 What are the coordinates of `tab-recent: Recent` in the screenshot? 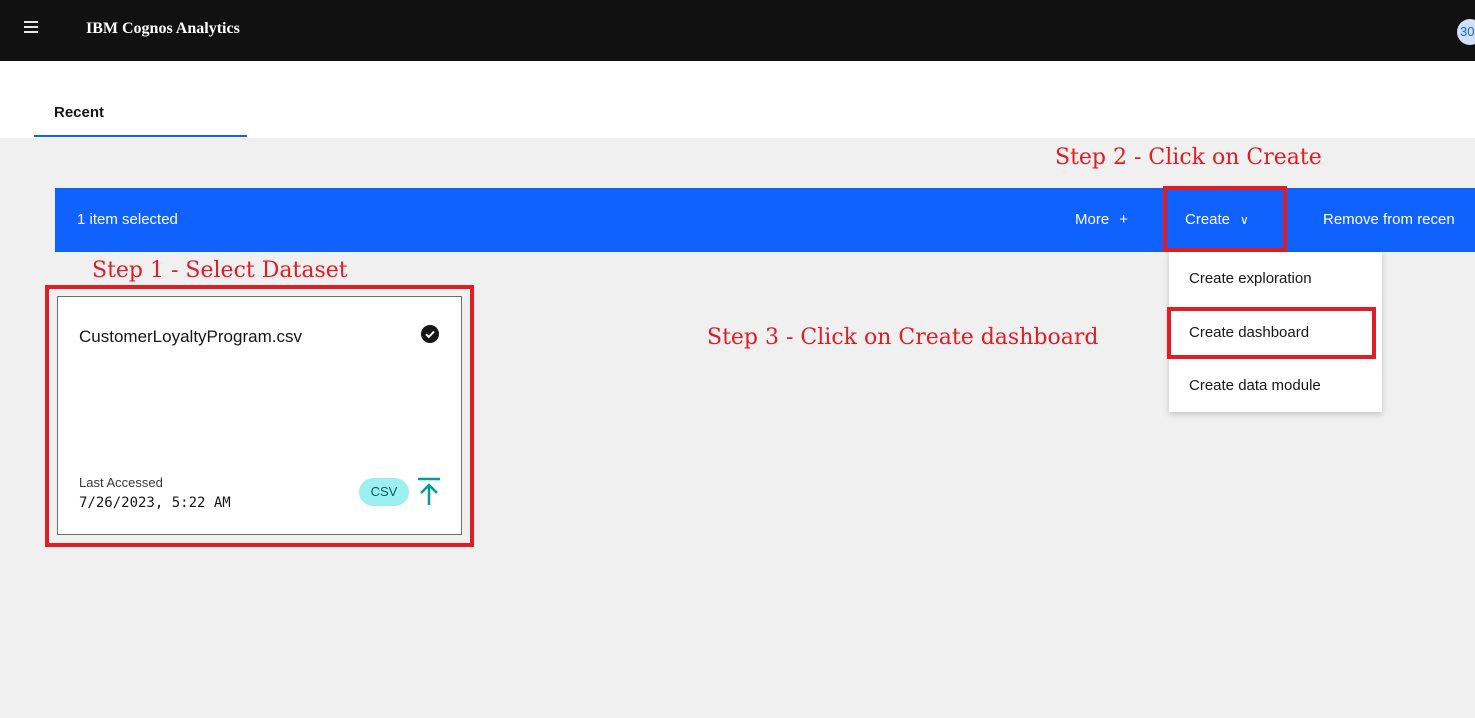 It's located at (140, 114).